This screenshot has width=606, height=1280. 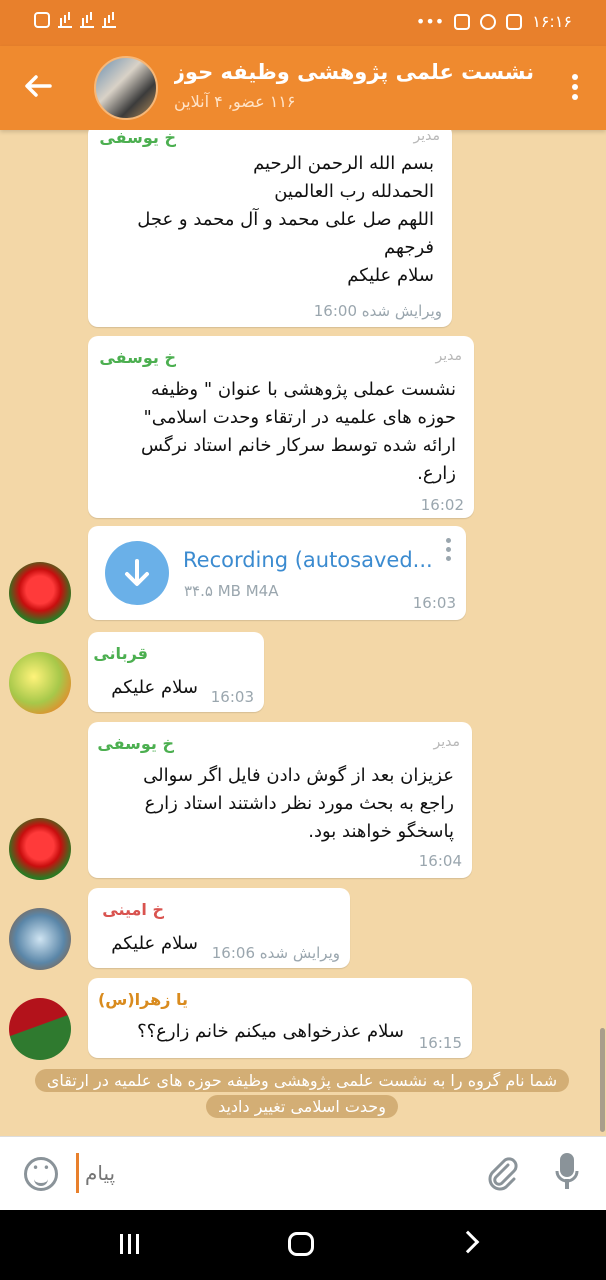 I want to click on message-time: ویرایش شده 16:00, so click(x=377, y=311).